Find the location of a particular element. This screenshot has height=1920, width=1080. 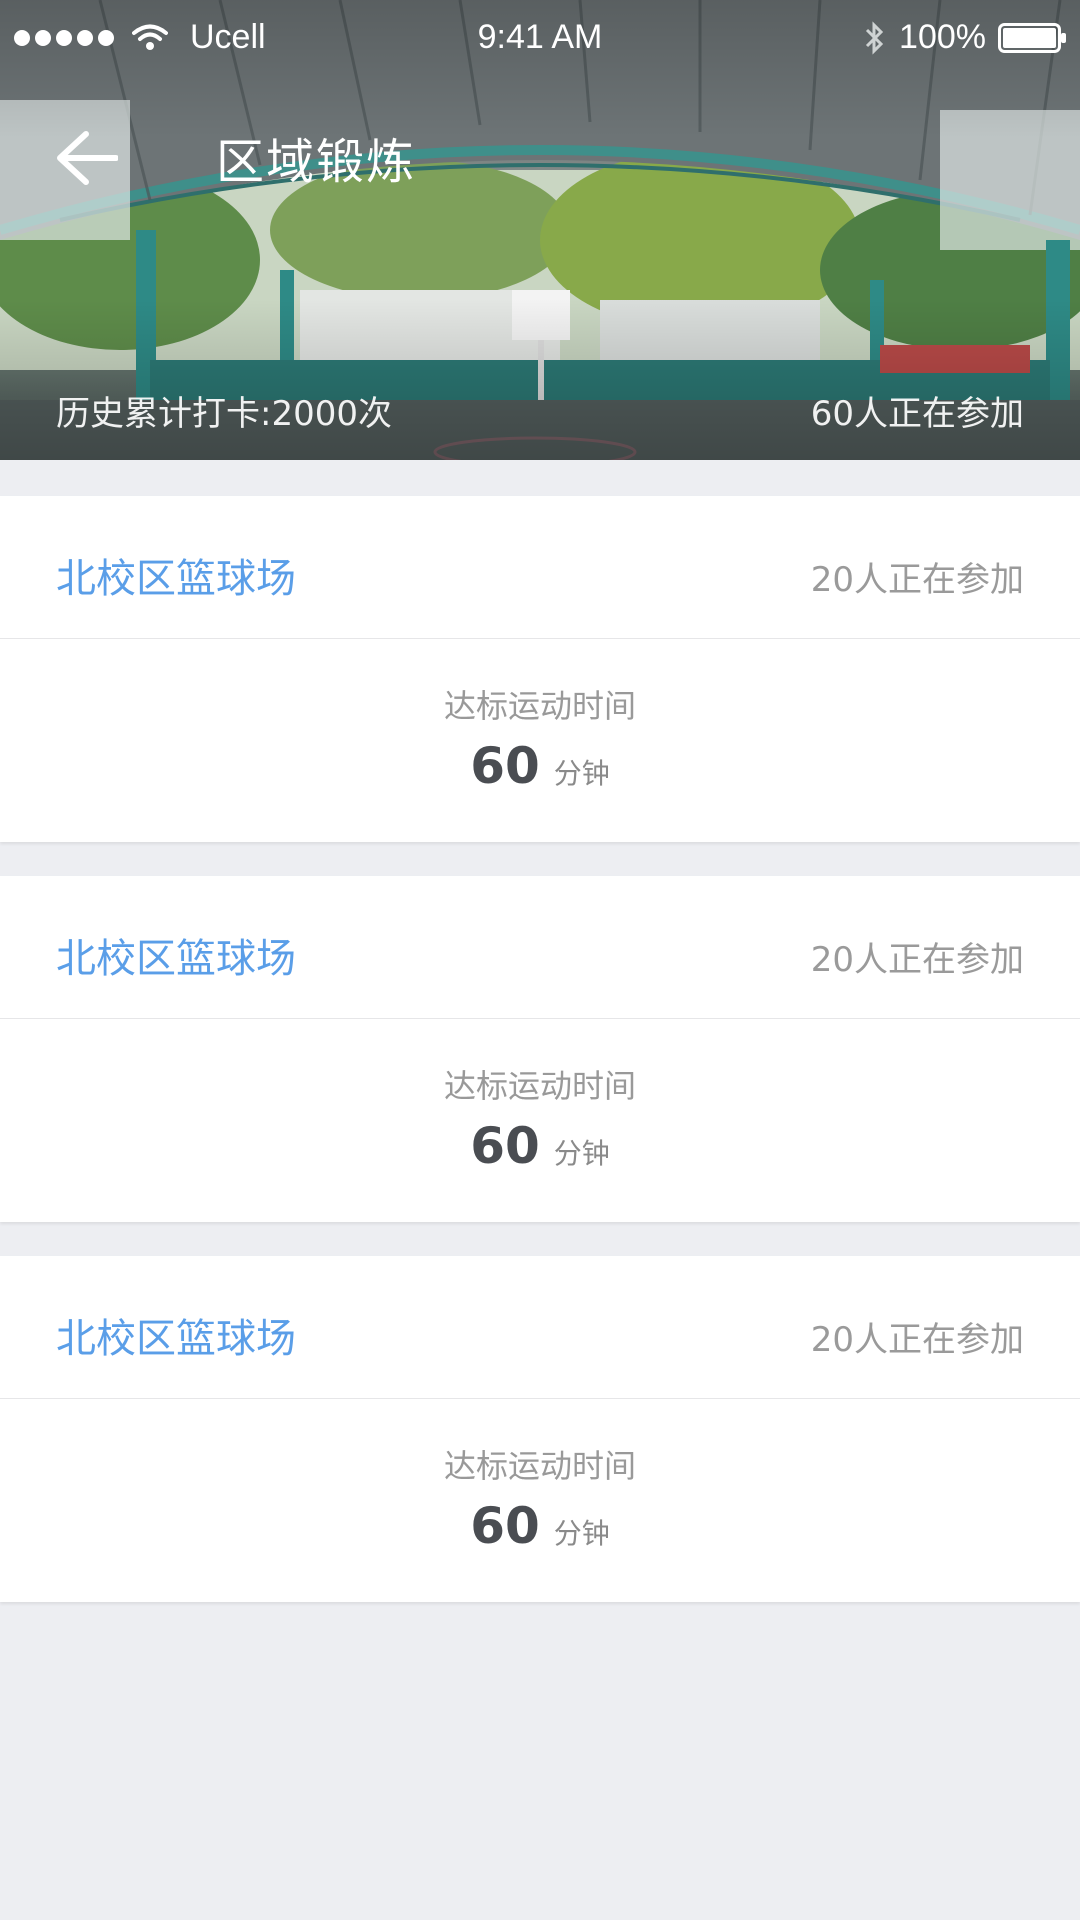

status-bar: Ucell 9:41 AM 100% is located at coordinates (540, 39).